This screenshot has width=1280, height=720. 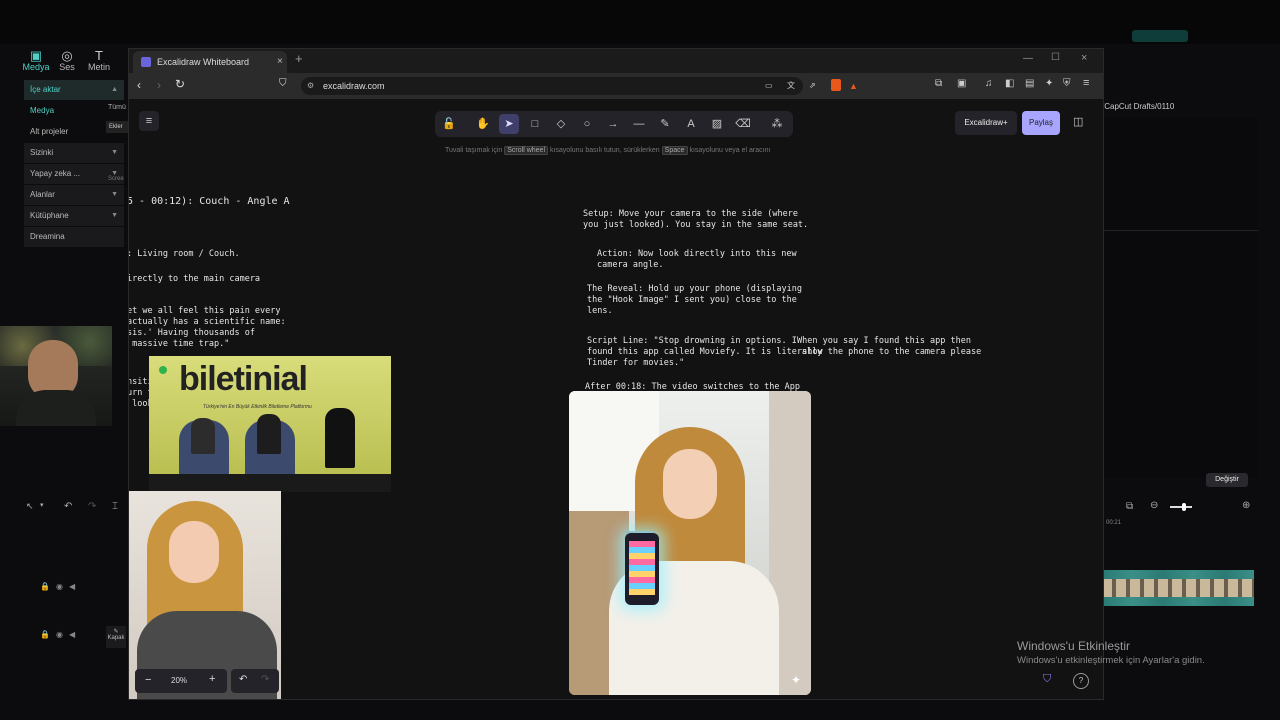 What do you see at coordinates (1180, 298) in the screenshot?
I see `capcut-preview-panel` at bounding box center [1180, 298].